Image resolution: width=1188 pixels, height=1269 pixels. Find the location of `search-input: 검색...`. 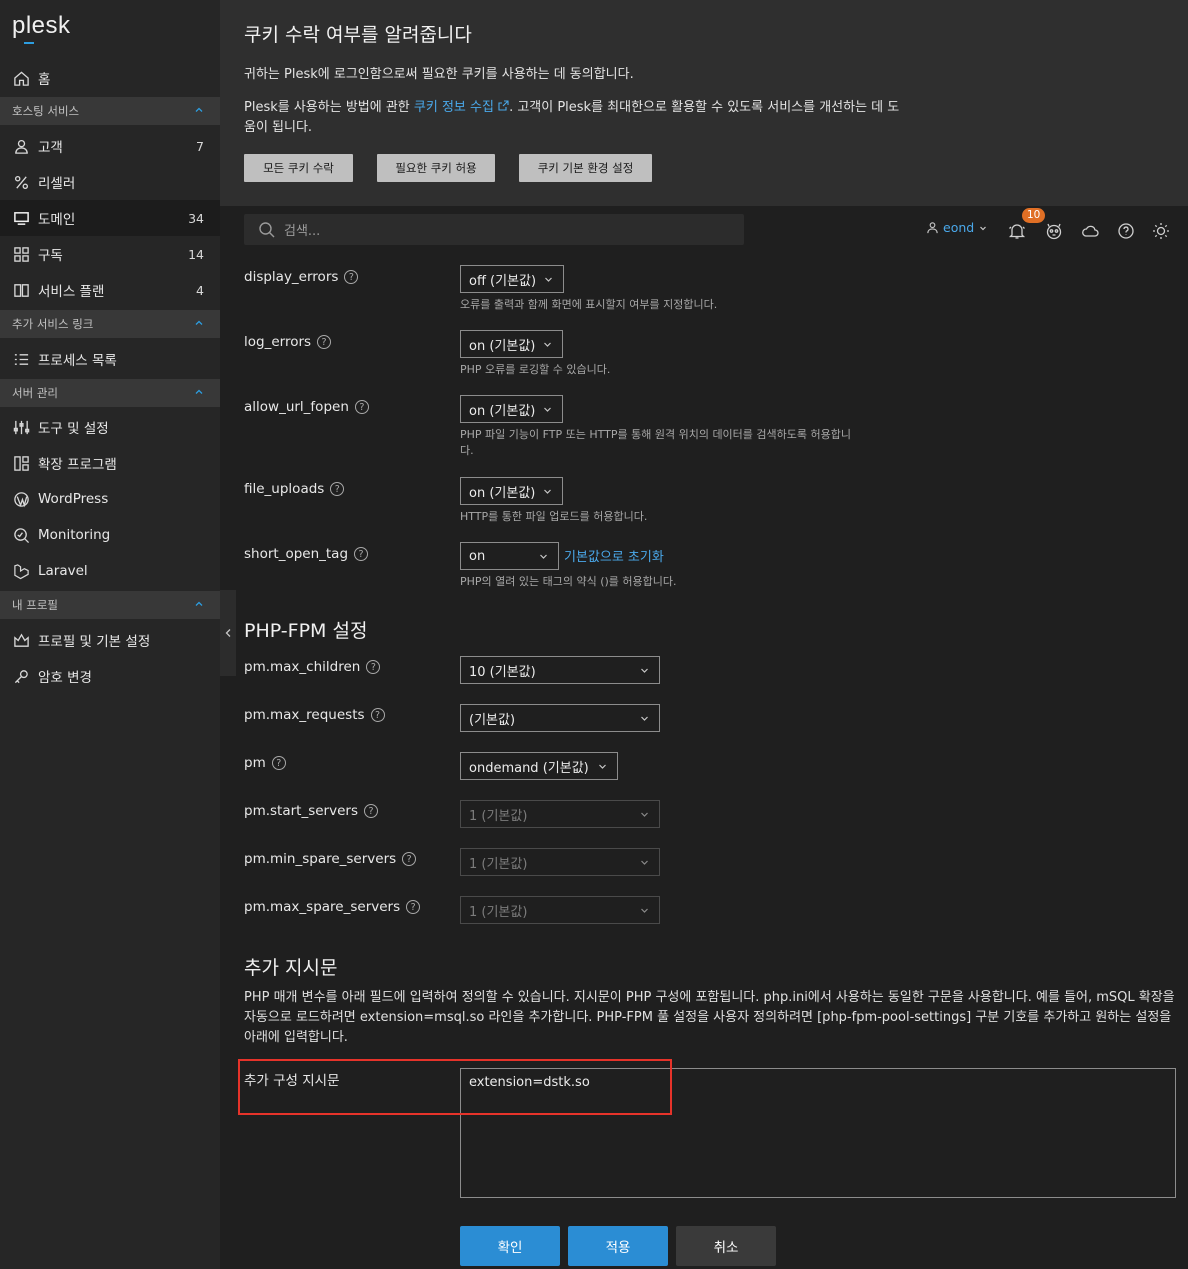

search-input: 검색... is located at coordinates (494, 229).